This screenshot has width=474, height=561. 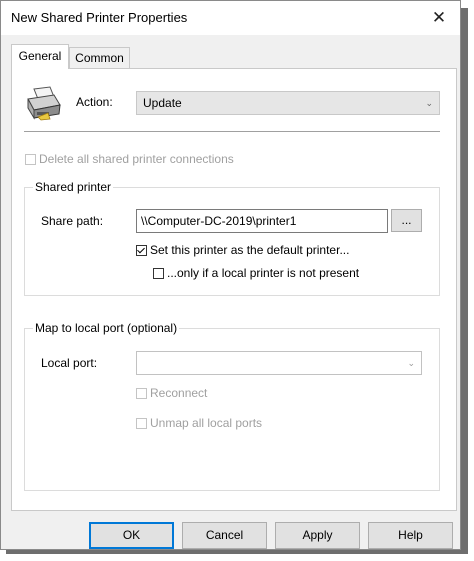 What do you see at coordinates (99, 17) in the screenshot?
I see `window-title: New Shared Printer Properties` at bounding box center [99, 17].